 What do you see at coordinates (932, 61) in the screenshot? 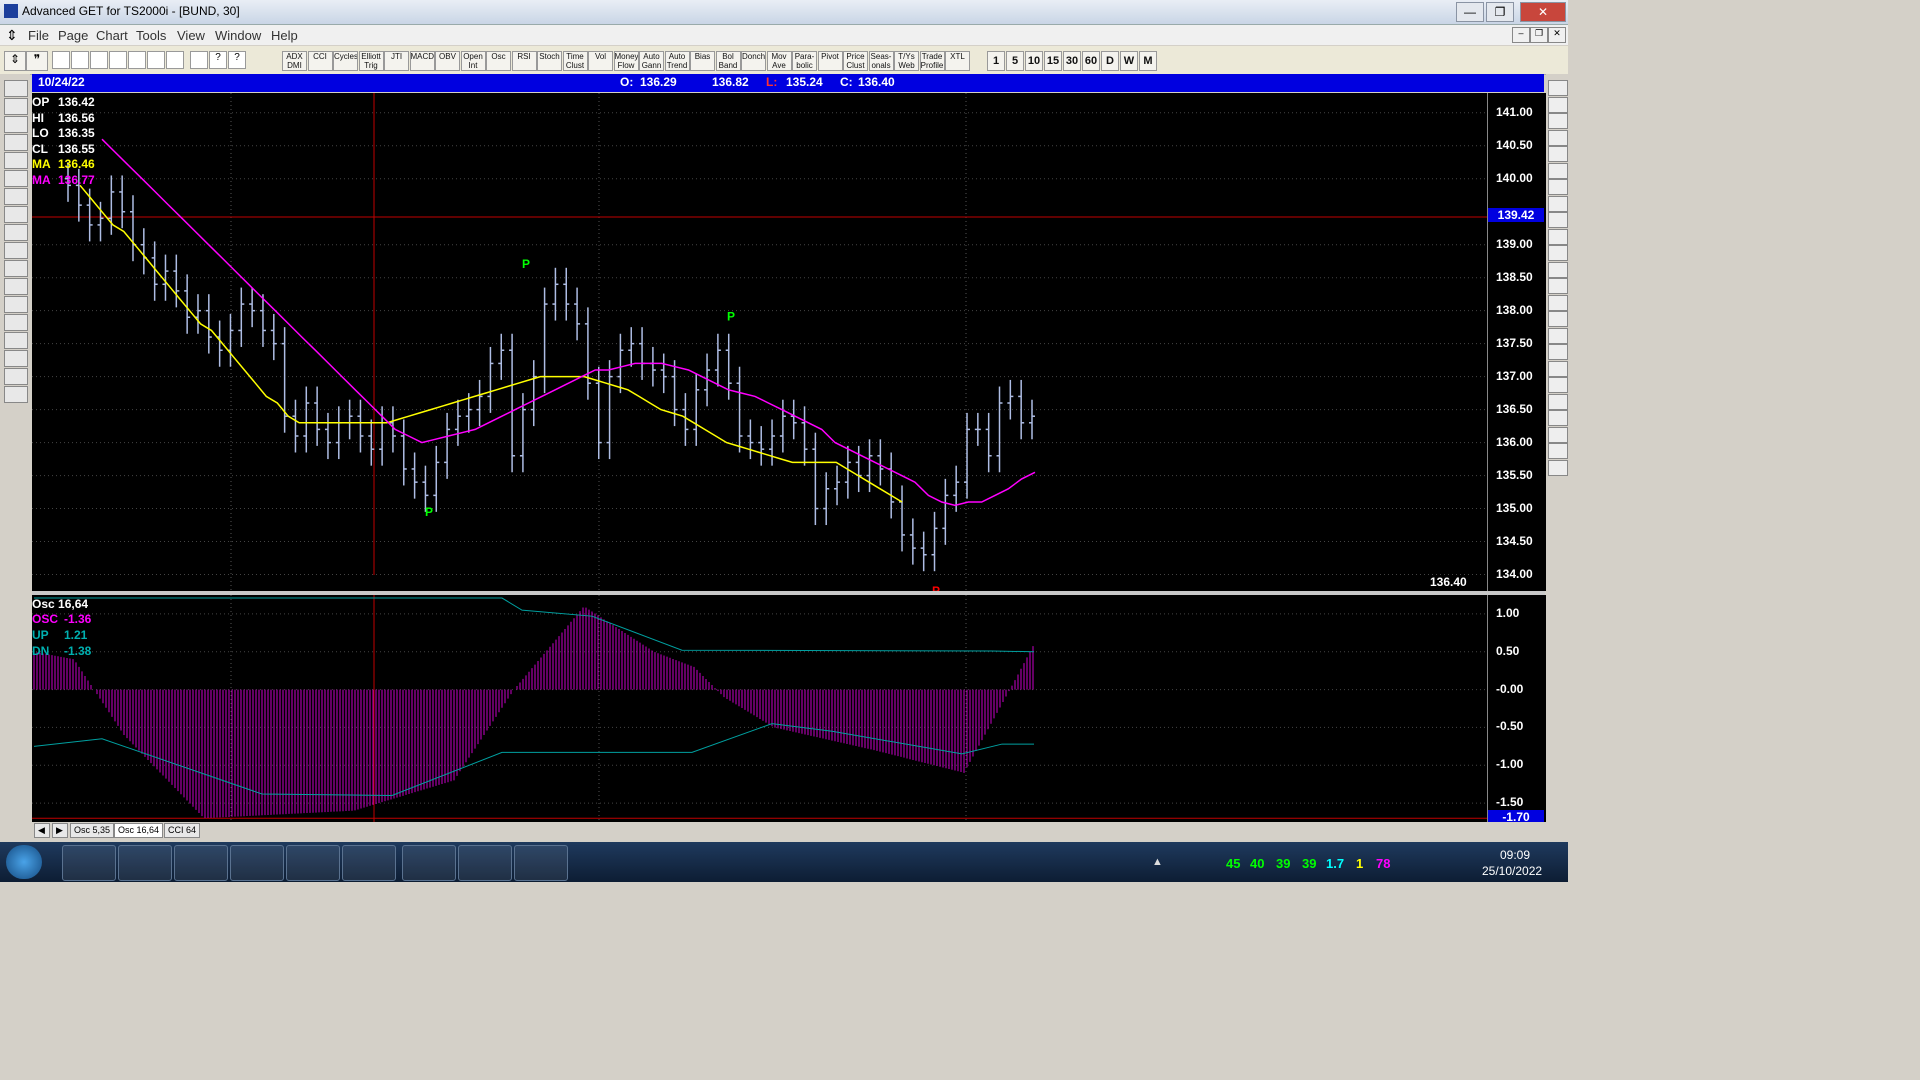
I see `indicator-button-25: Trade Profile` at bounding box center [932, 61].